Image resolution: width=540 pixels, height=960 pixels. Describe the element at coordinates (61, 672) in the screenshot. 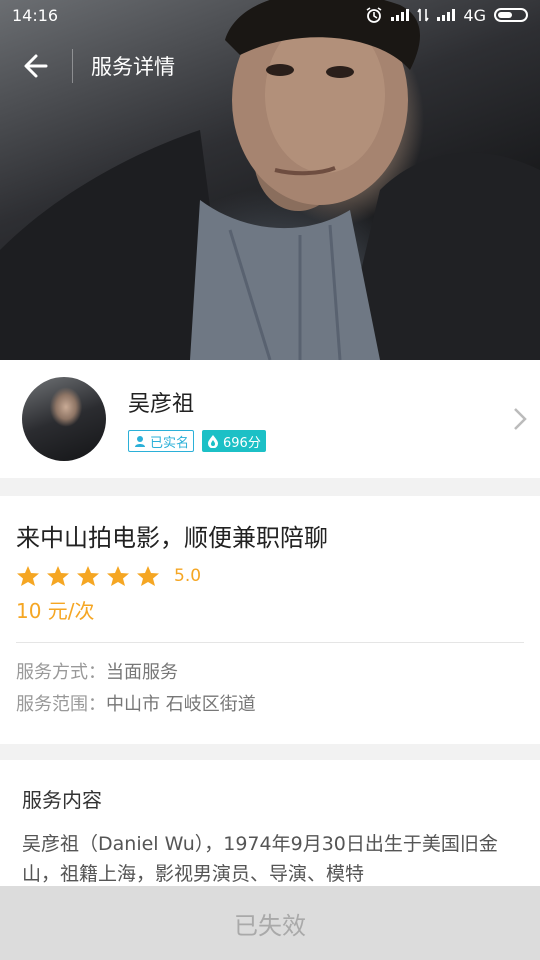

I see `service-method-label: 服务方式：` at that location.